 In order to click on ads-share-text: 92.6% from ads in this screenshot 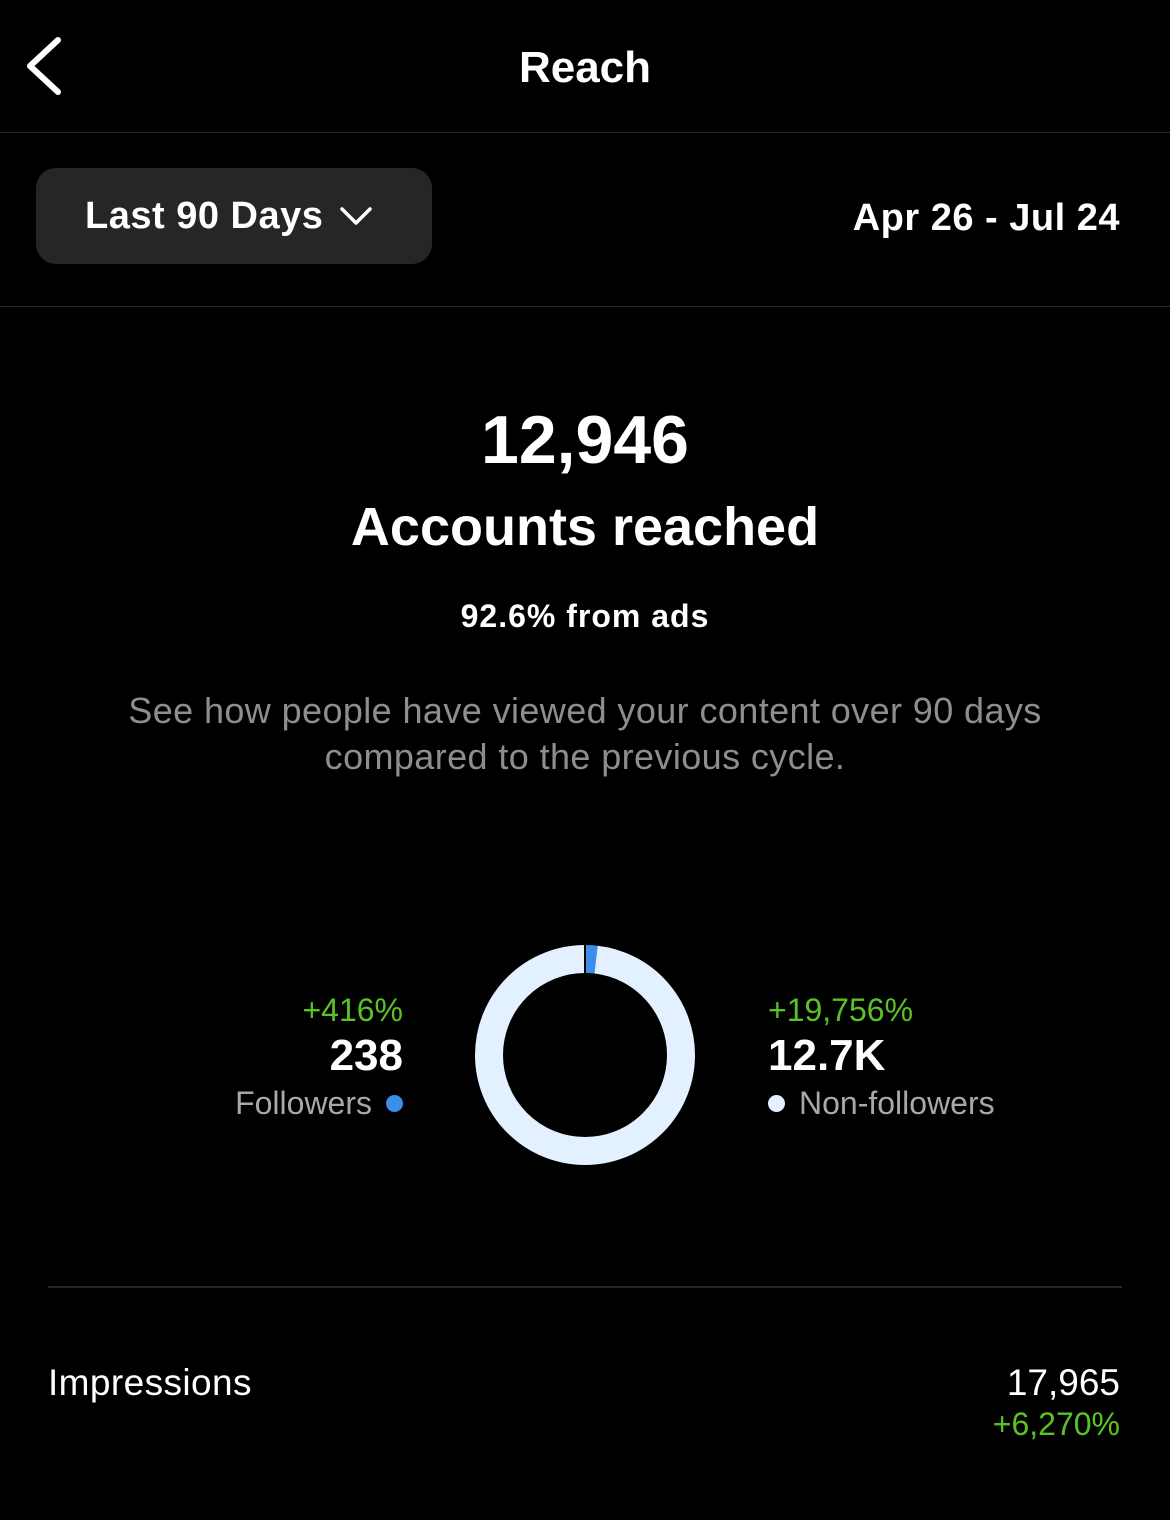, I will do `click(585, 616)`.